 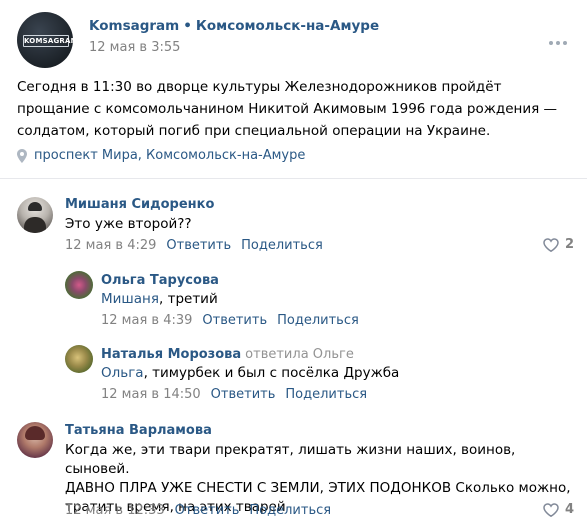 I want to click on comment-text: Ольга, тимурбек и был с посёлка Дружба, so click(x=250, y=373).